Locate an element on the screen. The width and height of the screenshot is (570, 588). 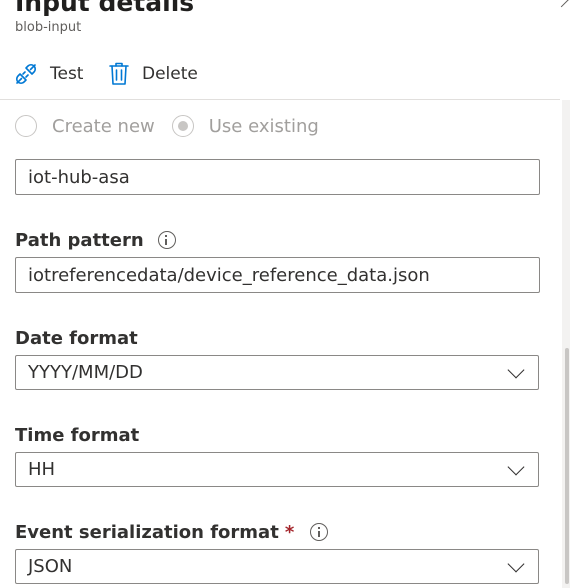
use-existing-radio is located at coordinates (182, 126).